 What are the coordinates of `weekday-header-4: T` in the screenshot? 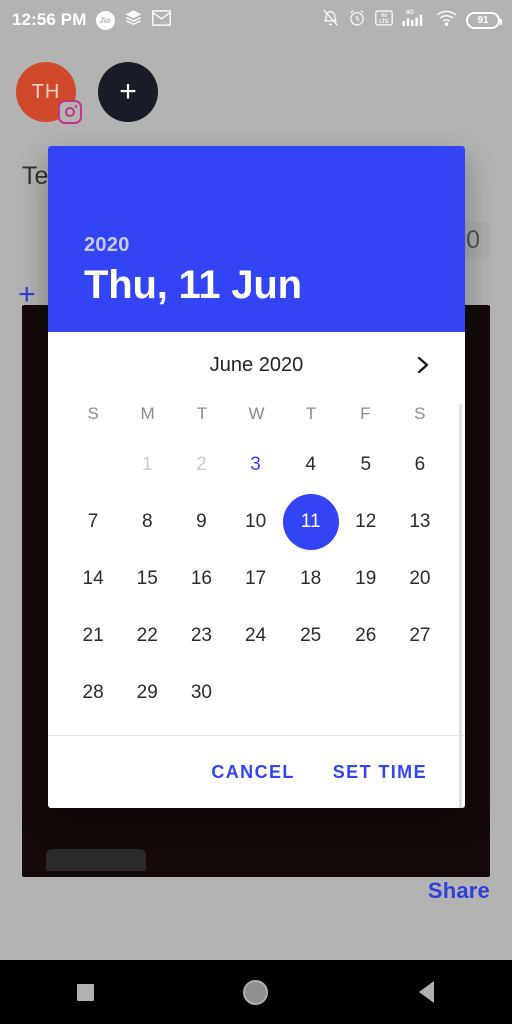 It's located at (311, 413).